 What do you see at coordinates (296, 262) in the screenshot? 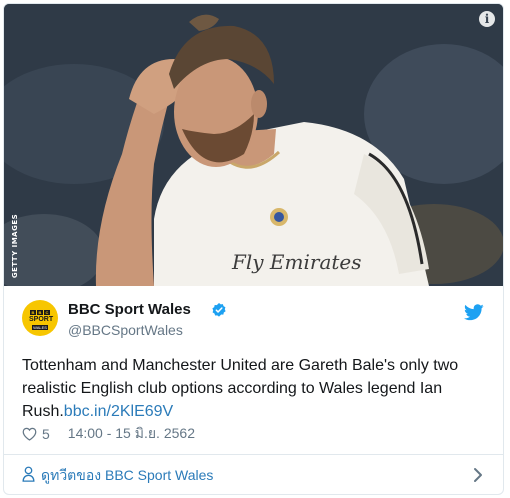
I see `jersey-sponsor-text: Fly Emirates` at bounding box center [296, 262].